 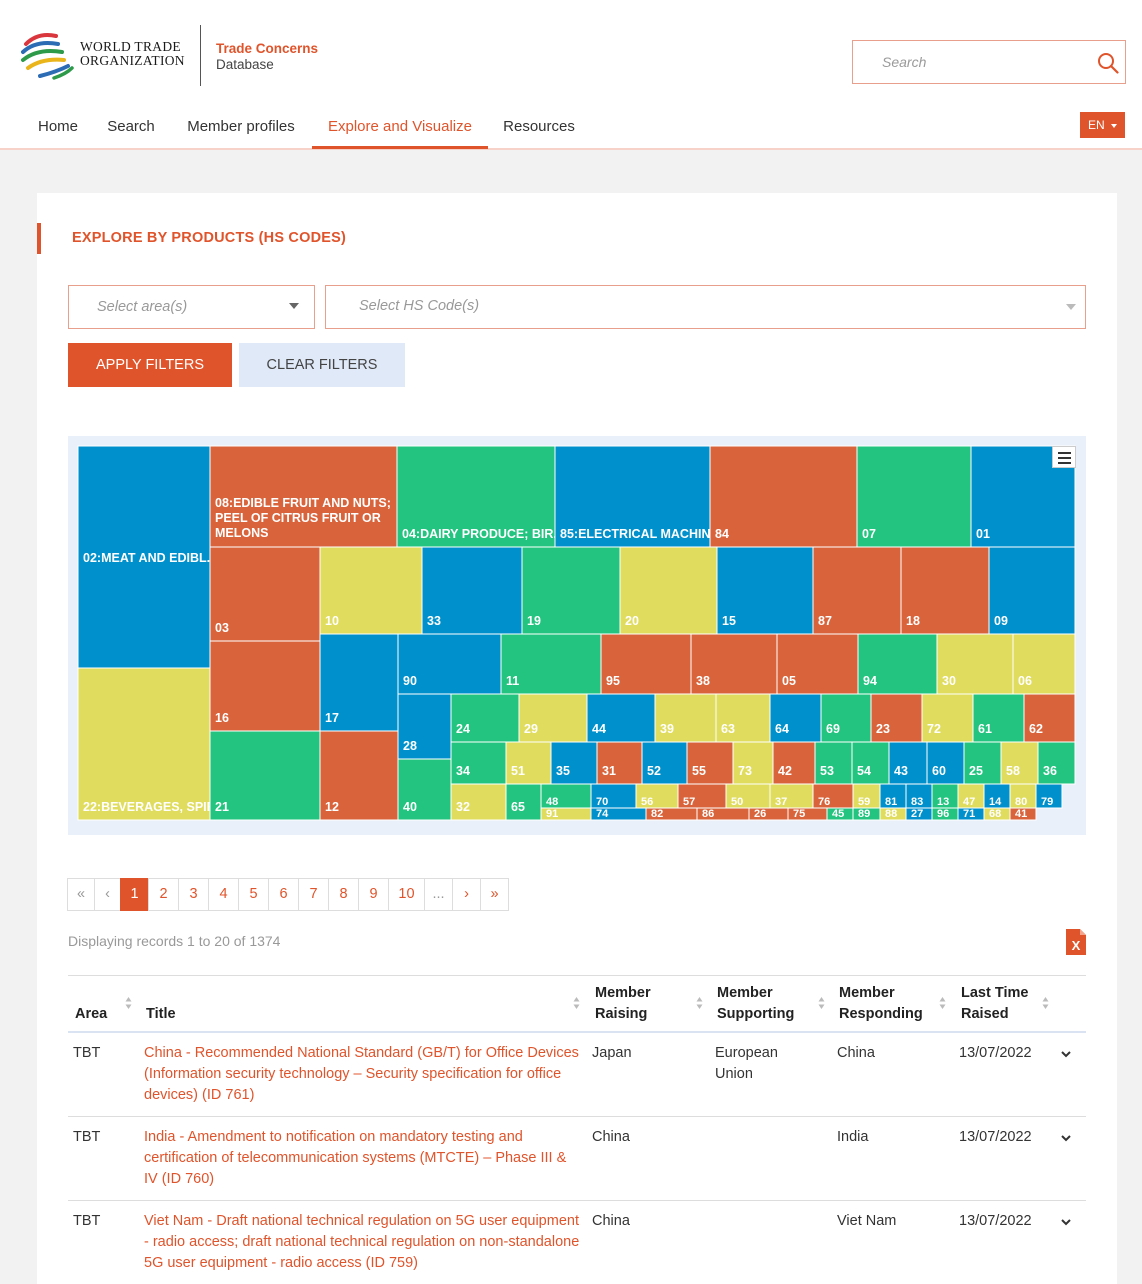 What do you see at coordinates (494, 894) in the screenshot?
I see `page-last-button: »` at bounding box center [494, 894].